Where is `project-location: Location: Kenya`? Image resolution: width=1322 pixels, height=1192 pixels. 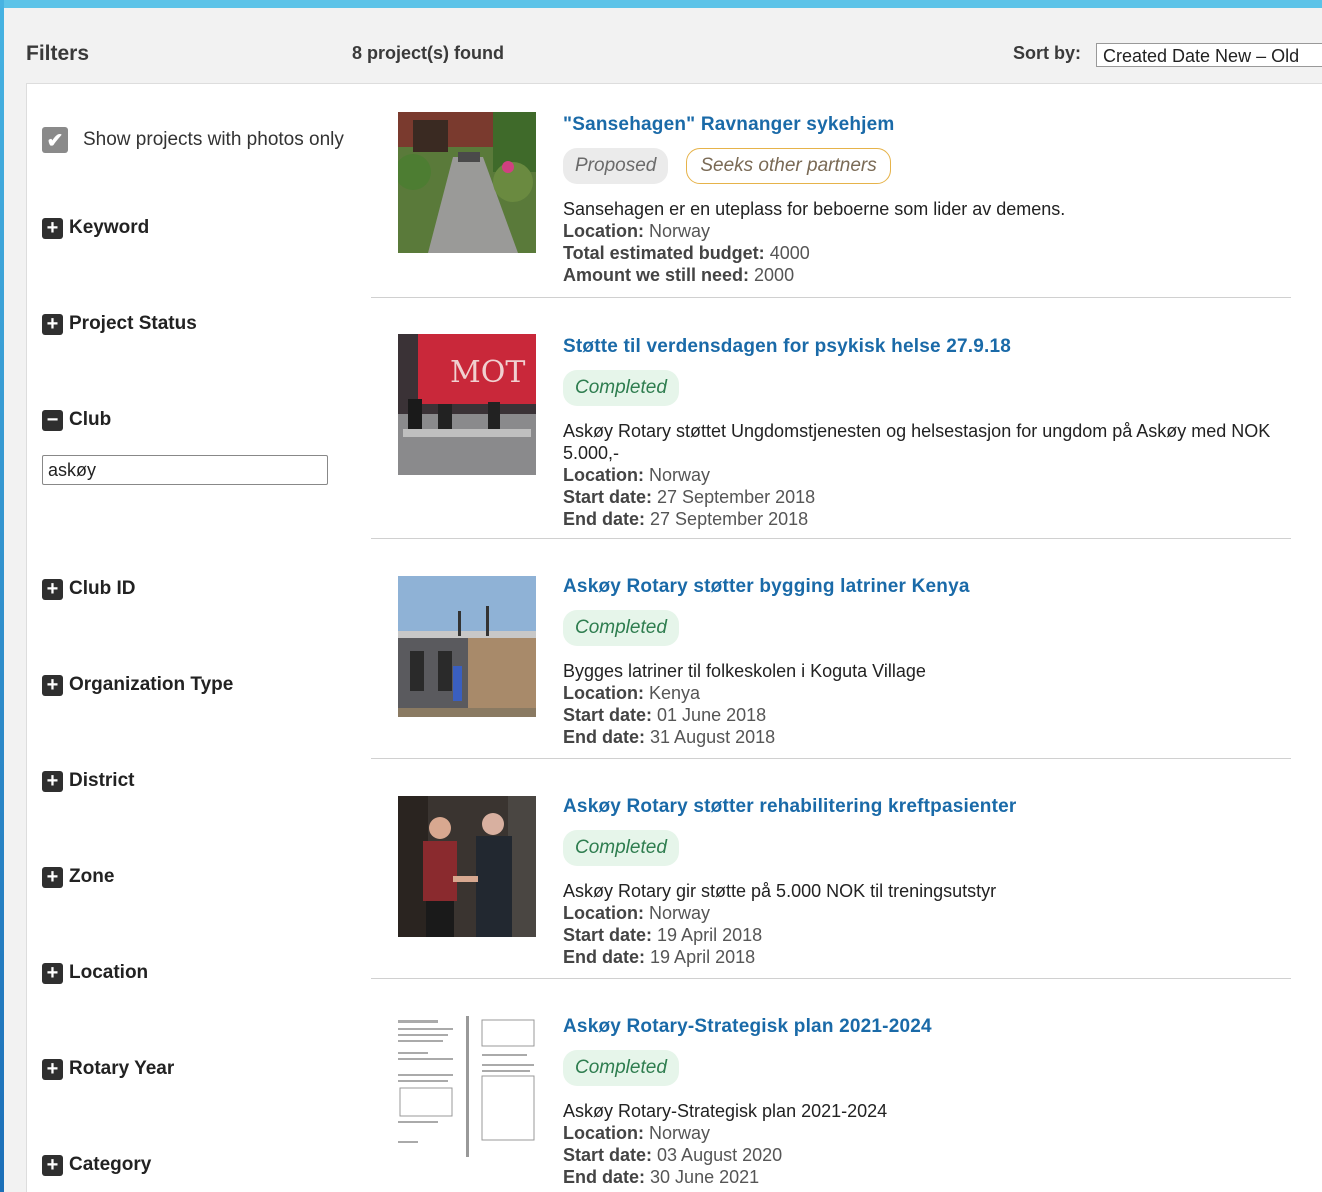 project-location: Location: Kenya is located at coordinates (632, 693).